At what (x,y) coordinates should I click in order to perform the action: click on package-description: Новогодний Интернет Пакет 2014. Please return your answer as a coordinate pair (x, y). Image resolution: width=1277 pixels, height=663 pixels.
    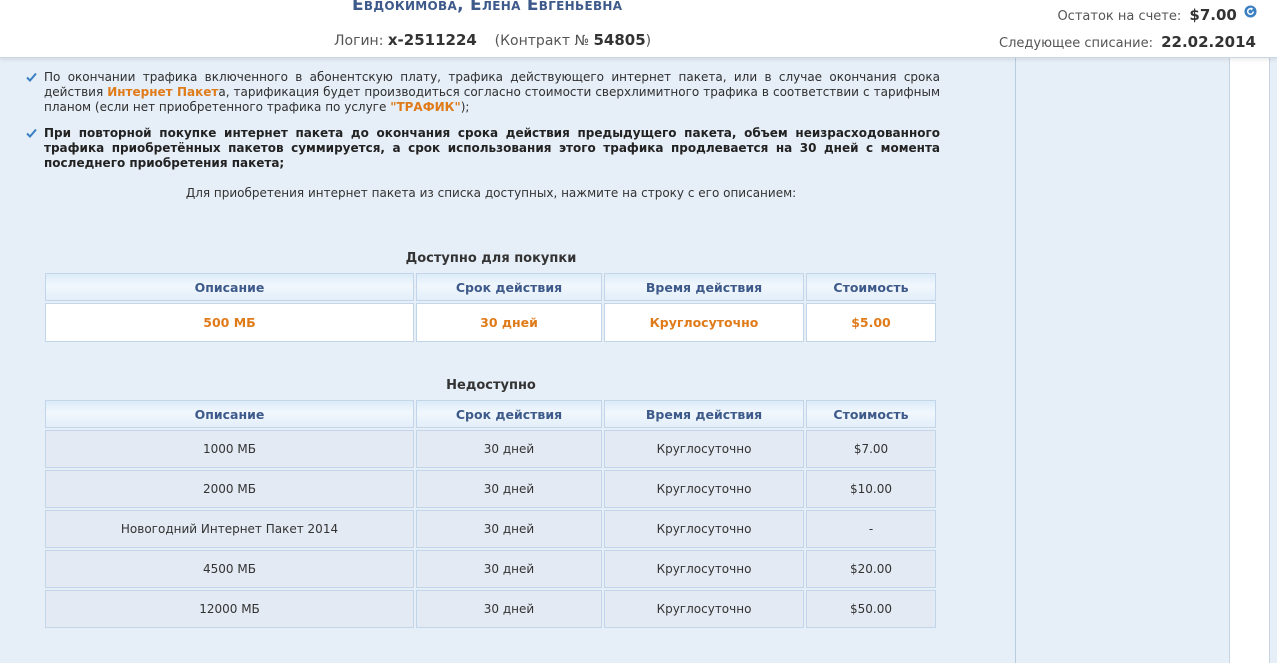
    Looking at the image, I should click on (229, 529).